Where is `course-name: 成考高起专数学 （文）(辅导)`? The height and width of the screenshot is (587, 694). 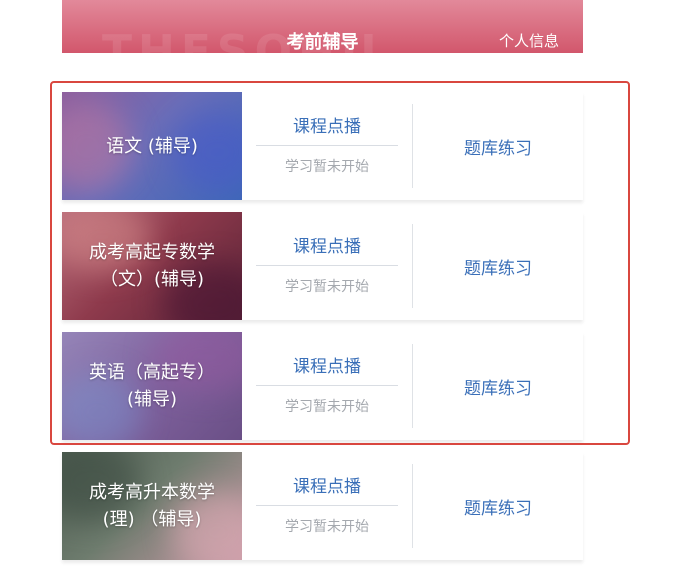
course-name: 成考高起专数学 （文）(辅导) is located at coordinates (152, 266).